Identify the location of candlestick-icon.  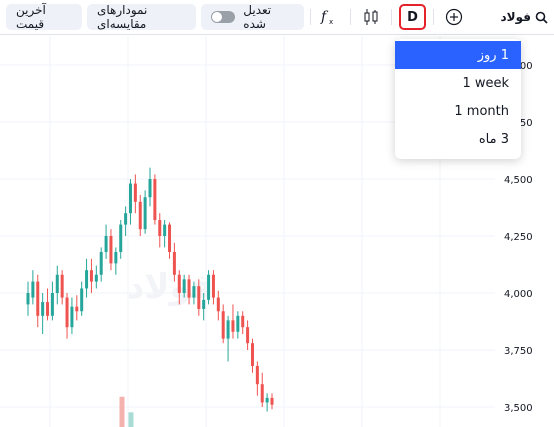
(371, 17).